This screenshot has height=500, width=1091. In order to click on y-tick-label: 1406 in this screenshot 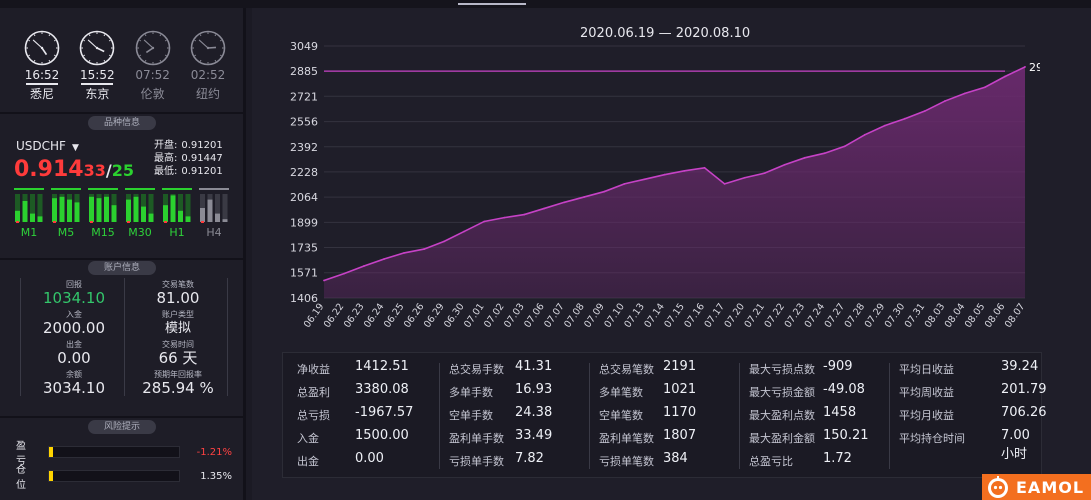, I will do `click(304, 298)`.